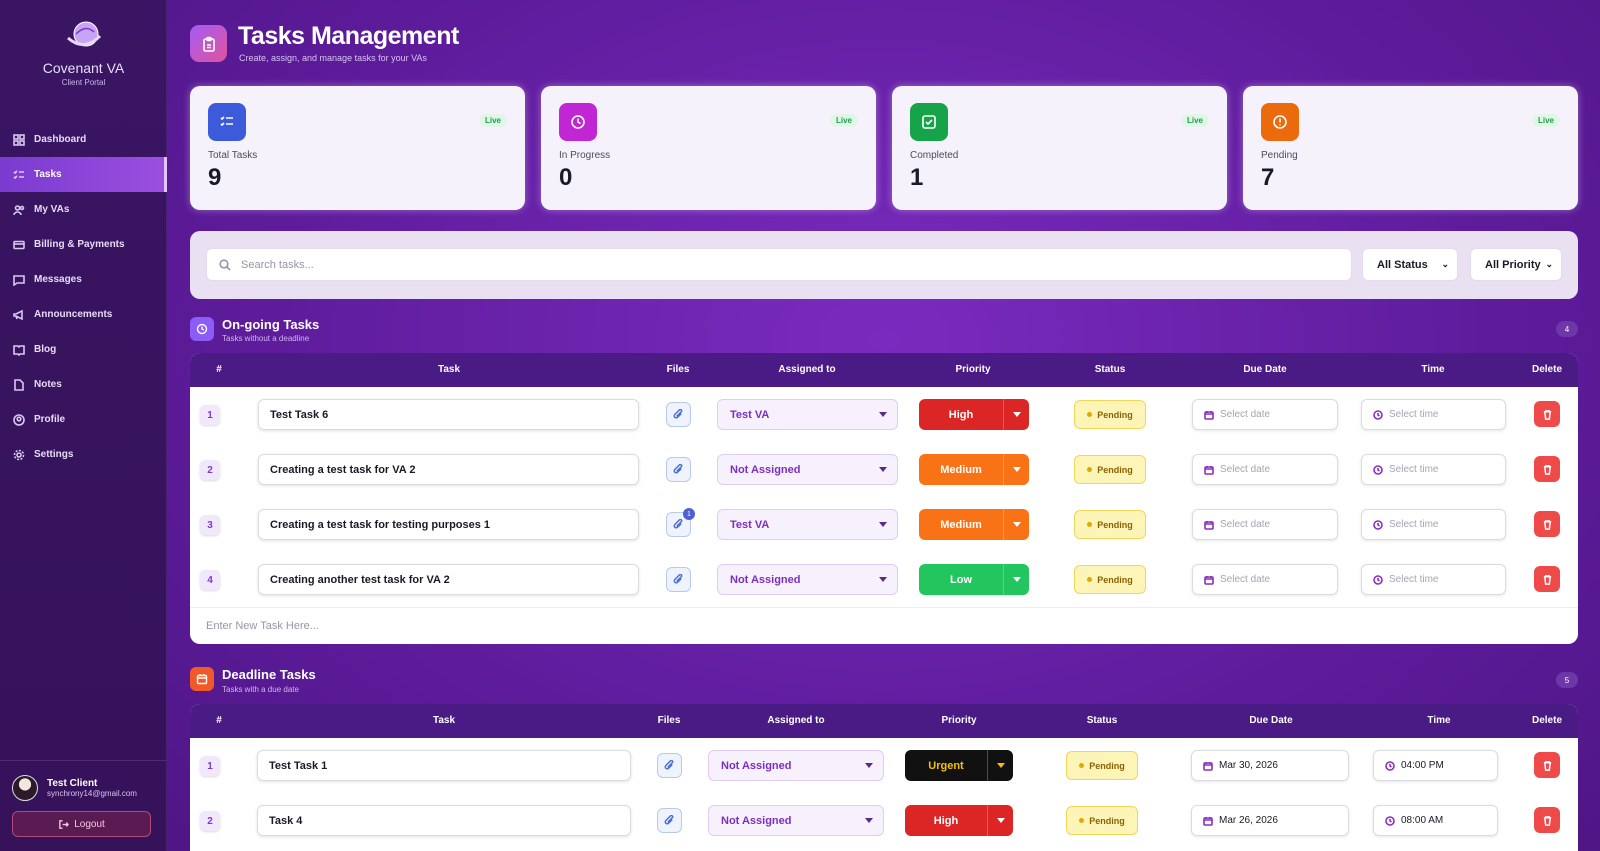  I want to click on sidebar-item-profile: Profile, so click(83, 419).